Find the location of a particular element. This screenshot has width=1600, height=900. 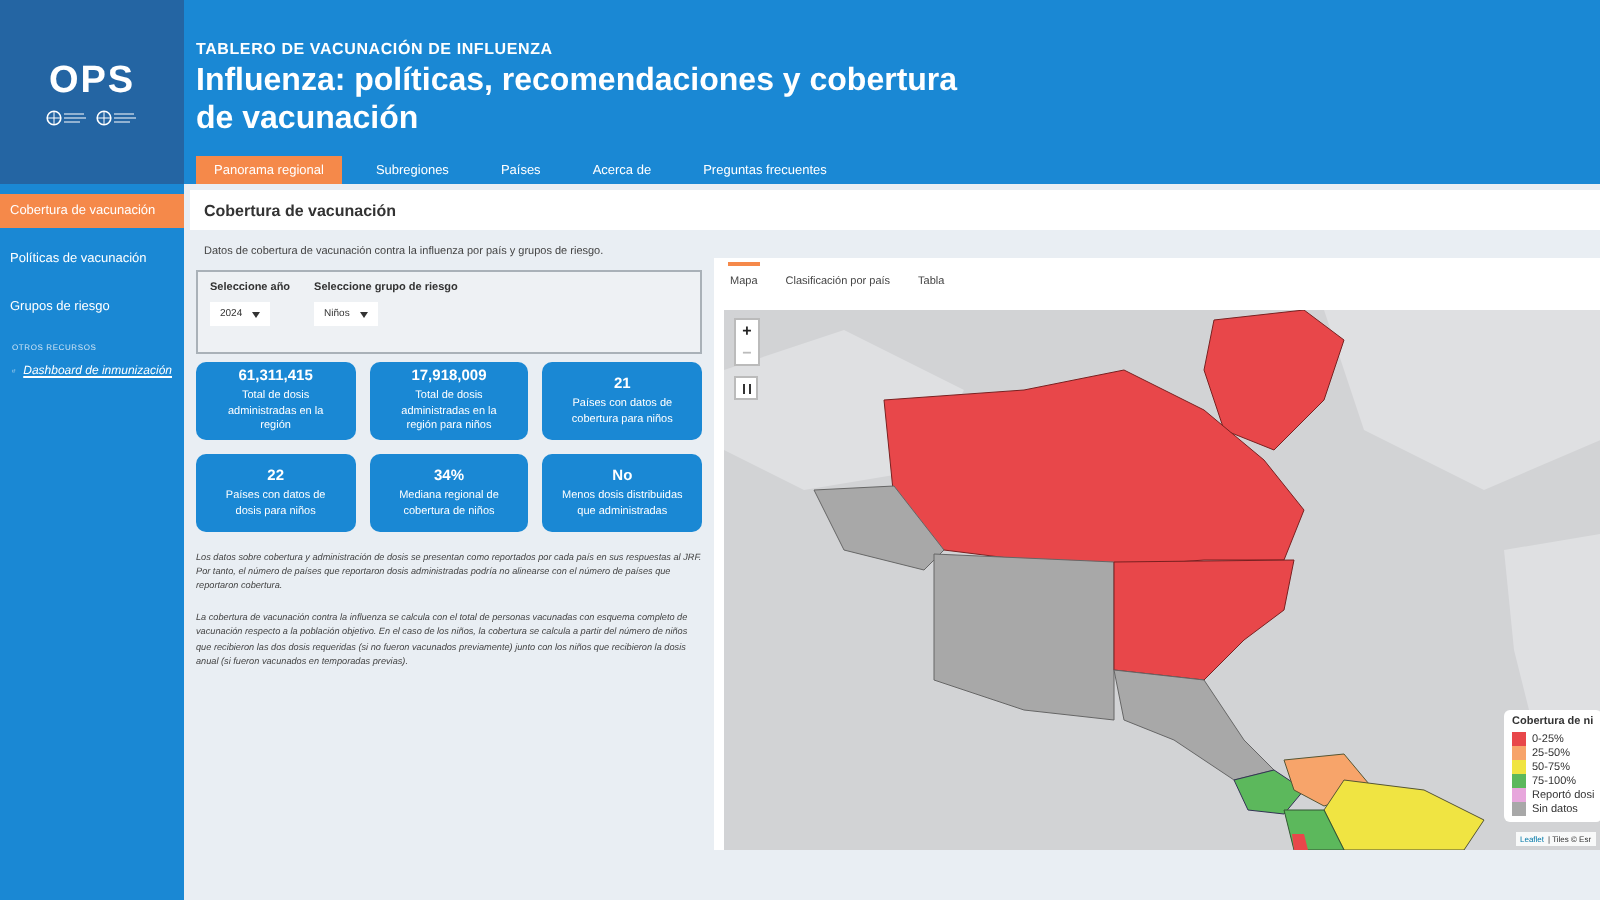

logo-text: OPS is located at coordinates (92, 81).